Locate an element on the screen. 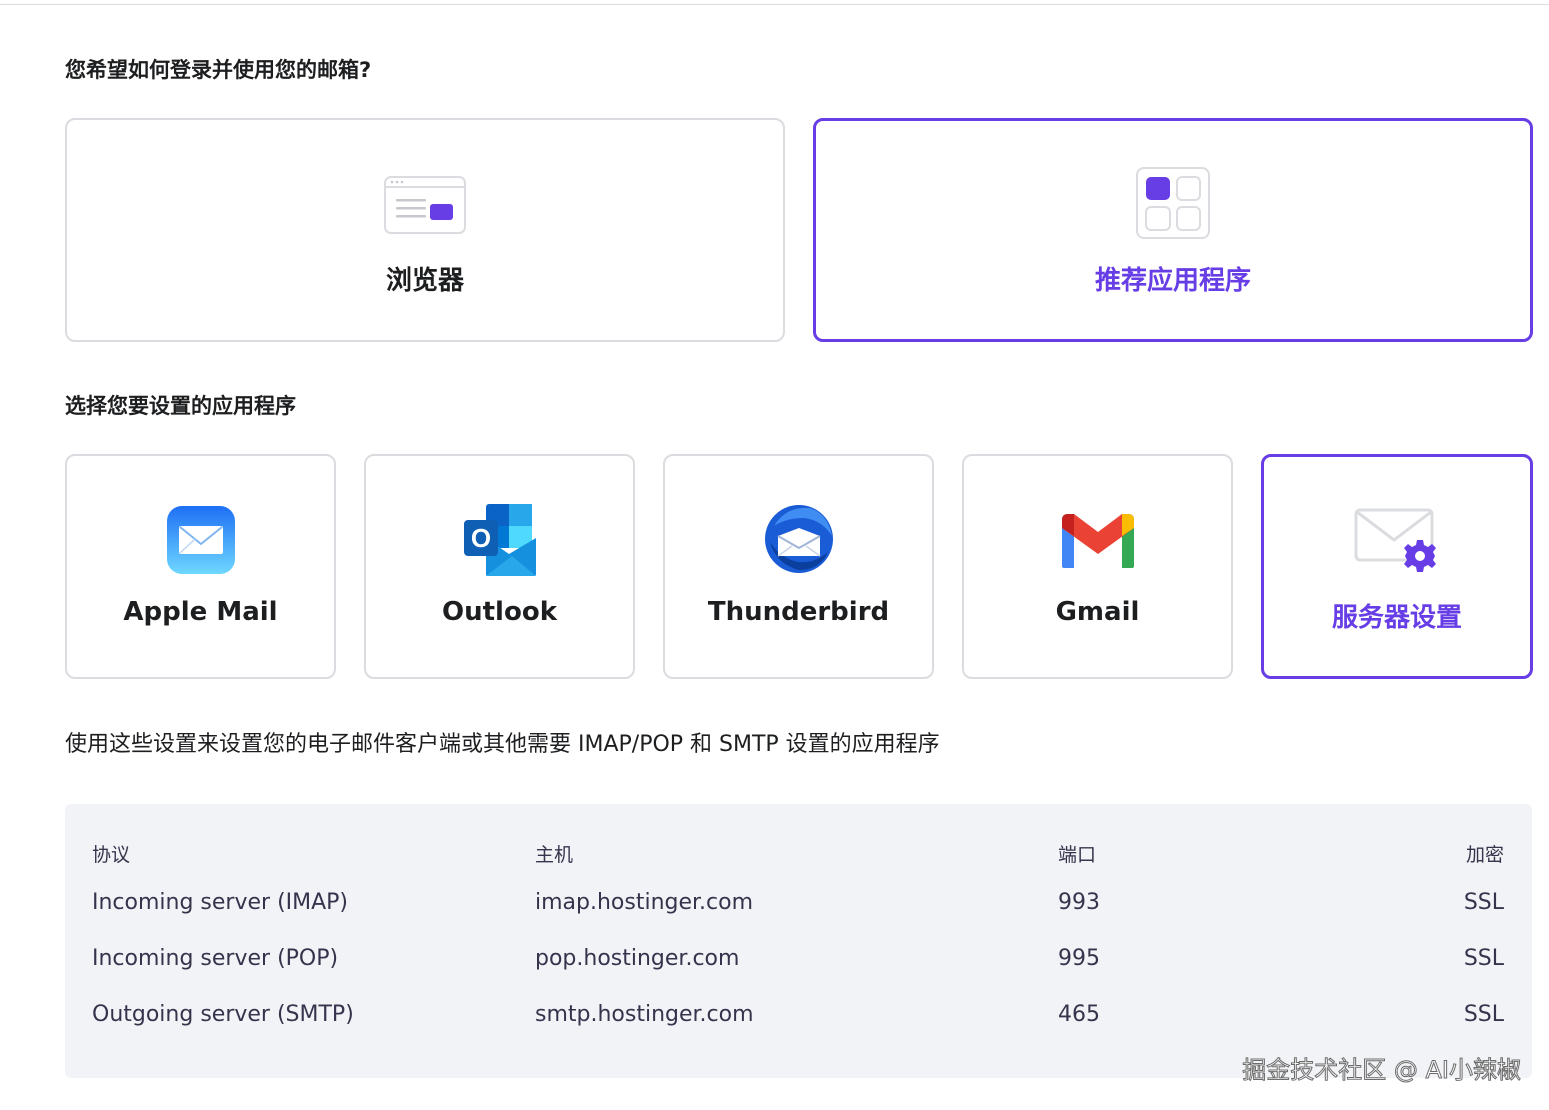  server-settings-icon is located at coordinates (1395, 540).